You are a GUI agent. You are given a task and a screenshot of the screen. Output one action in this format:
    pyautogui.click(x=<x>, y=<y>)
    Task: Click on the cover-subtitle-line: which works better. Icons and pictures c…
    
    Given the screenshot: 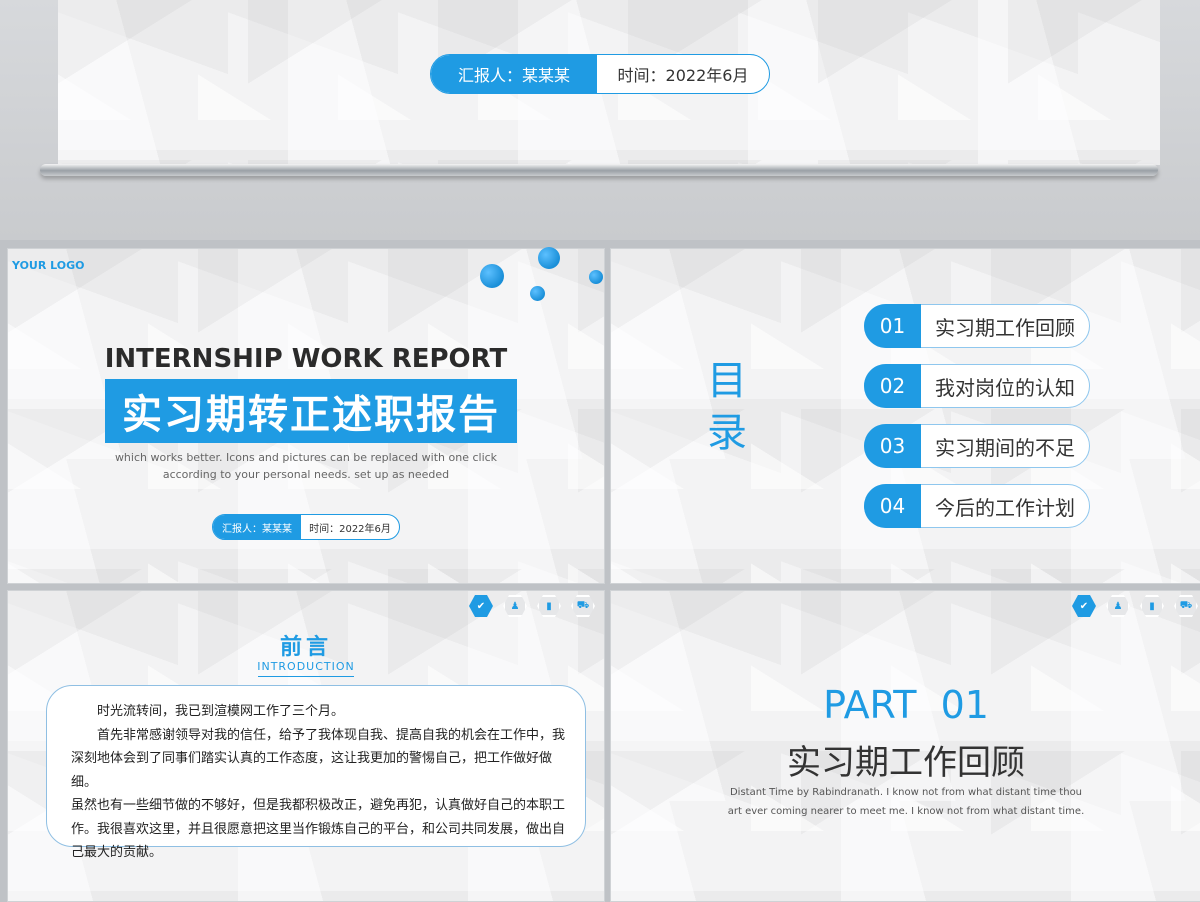 What is the action you would take?
    pyautogui.click(x=306, y=457)
    